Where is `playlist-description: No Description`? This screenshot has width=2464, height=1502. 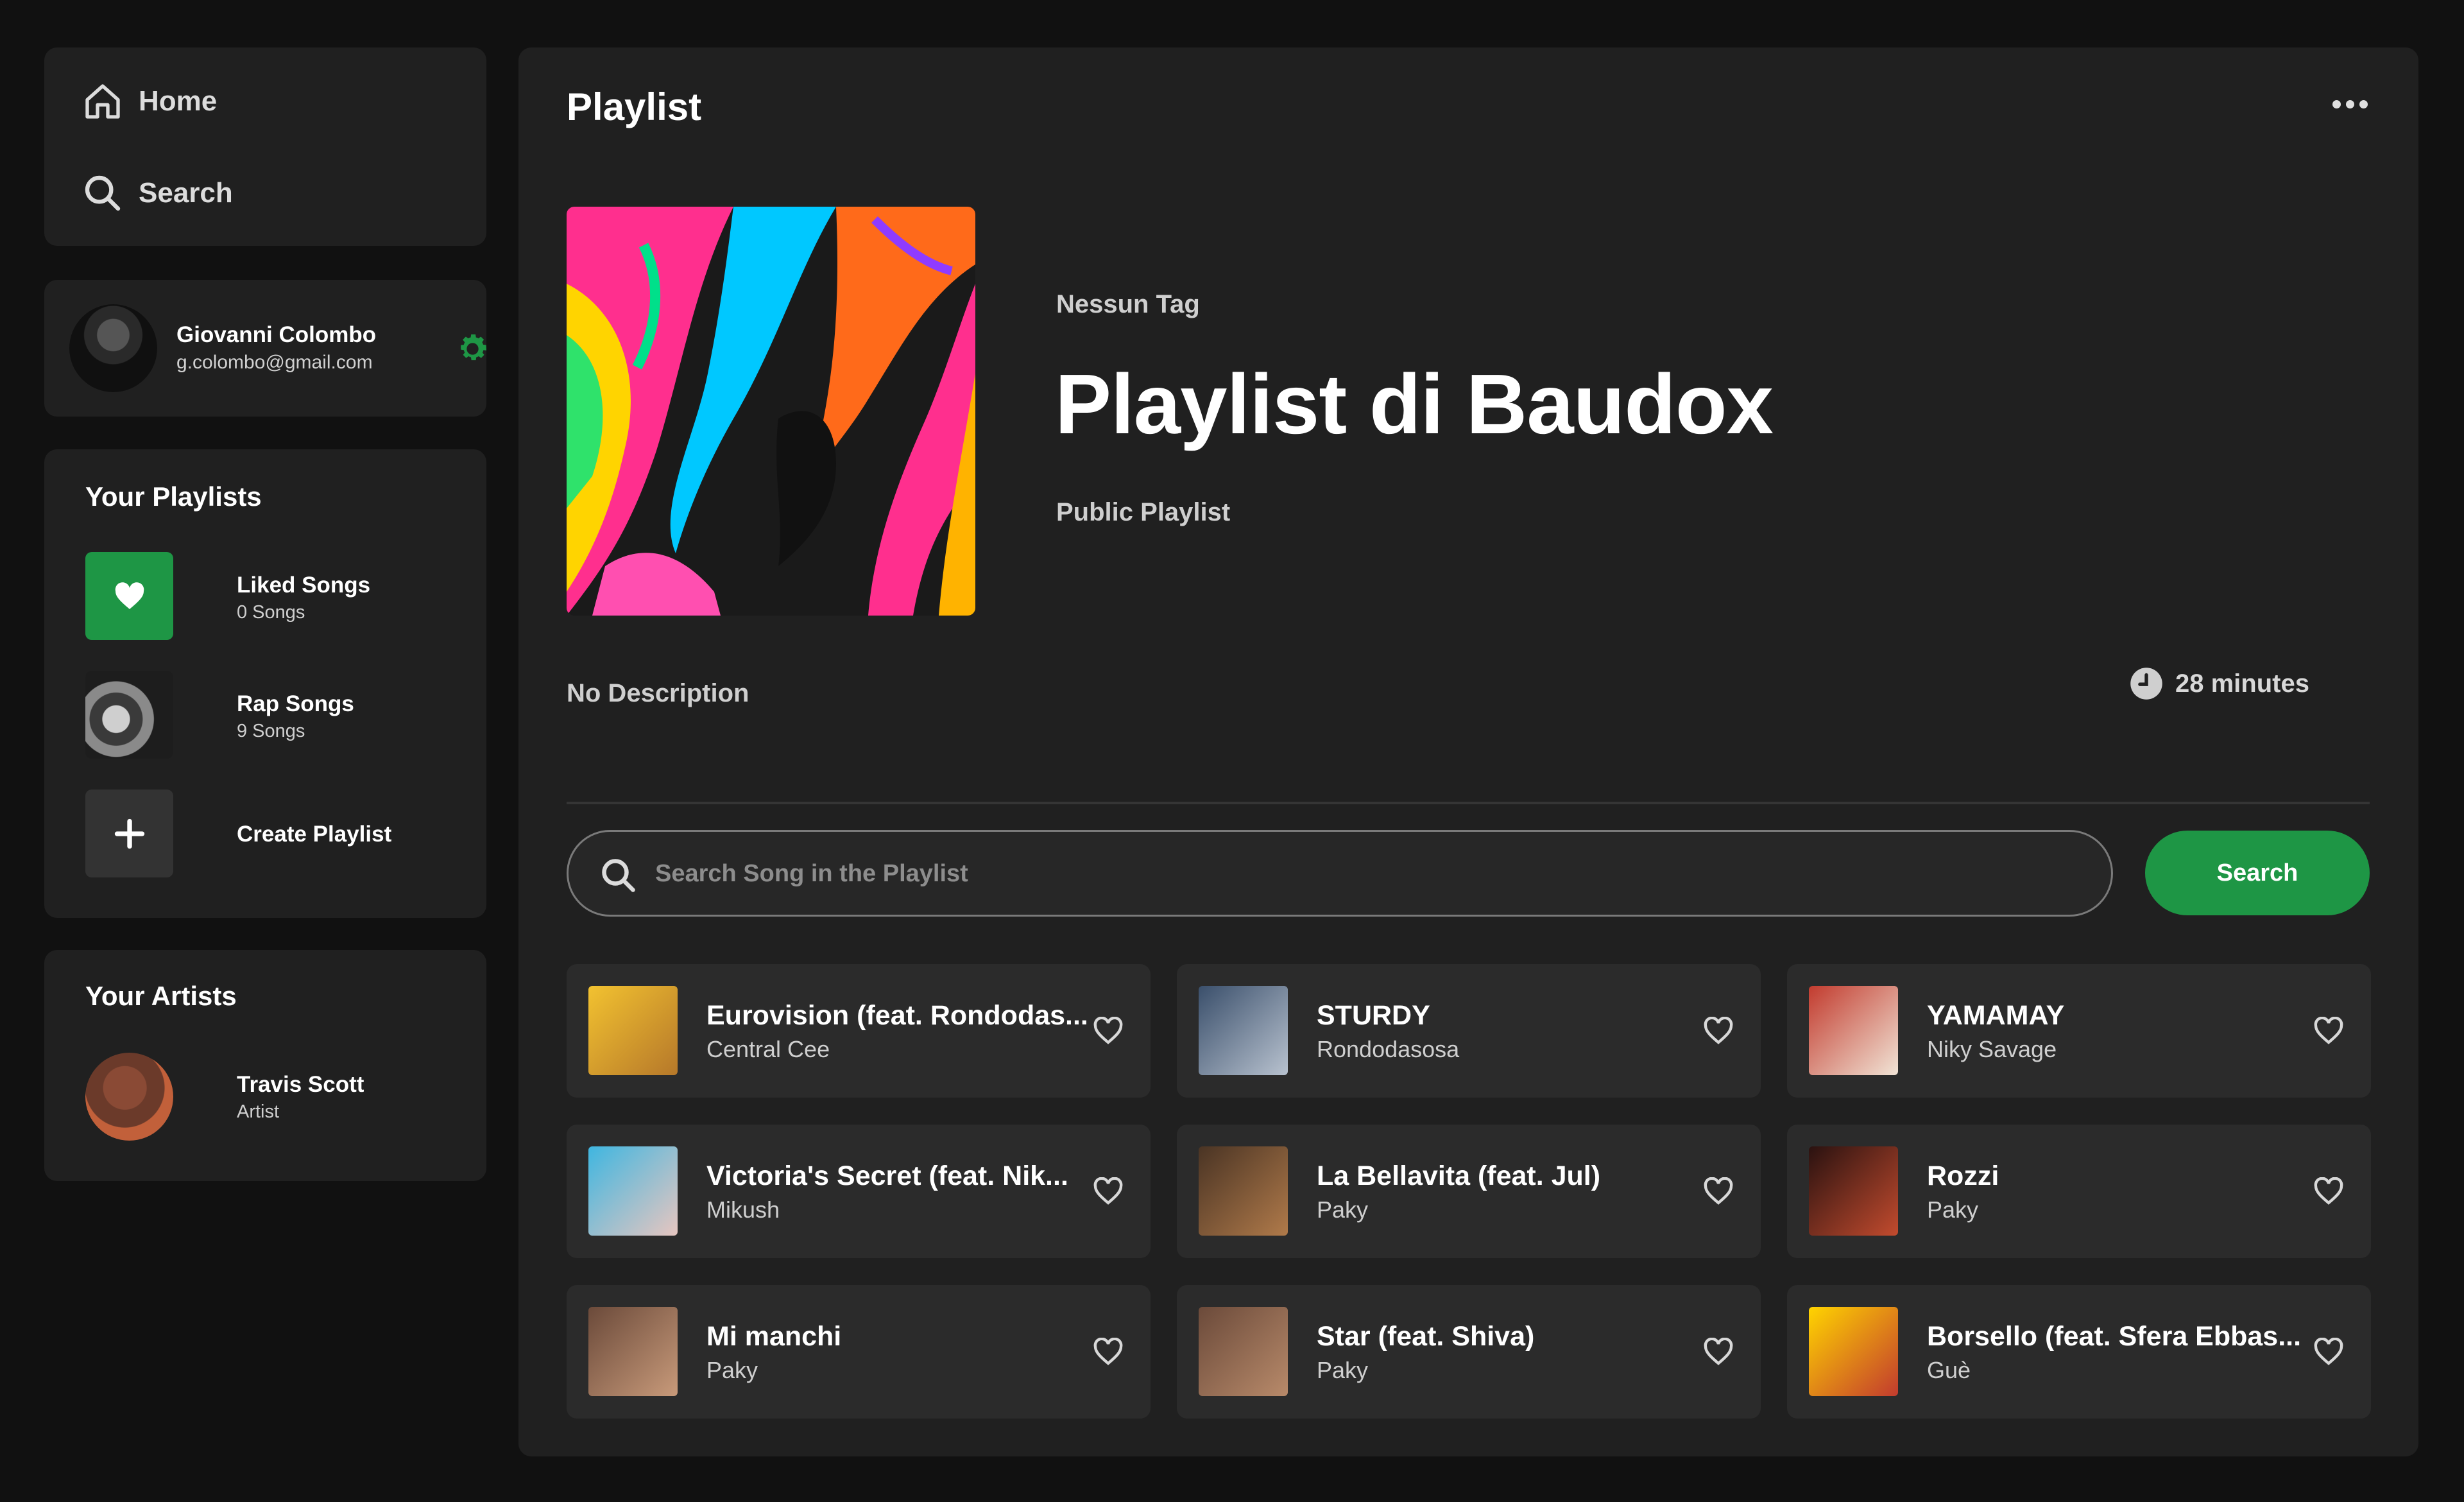
playlist-description: No Description is located at coordinates (658, 693).